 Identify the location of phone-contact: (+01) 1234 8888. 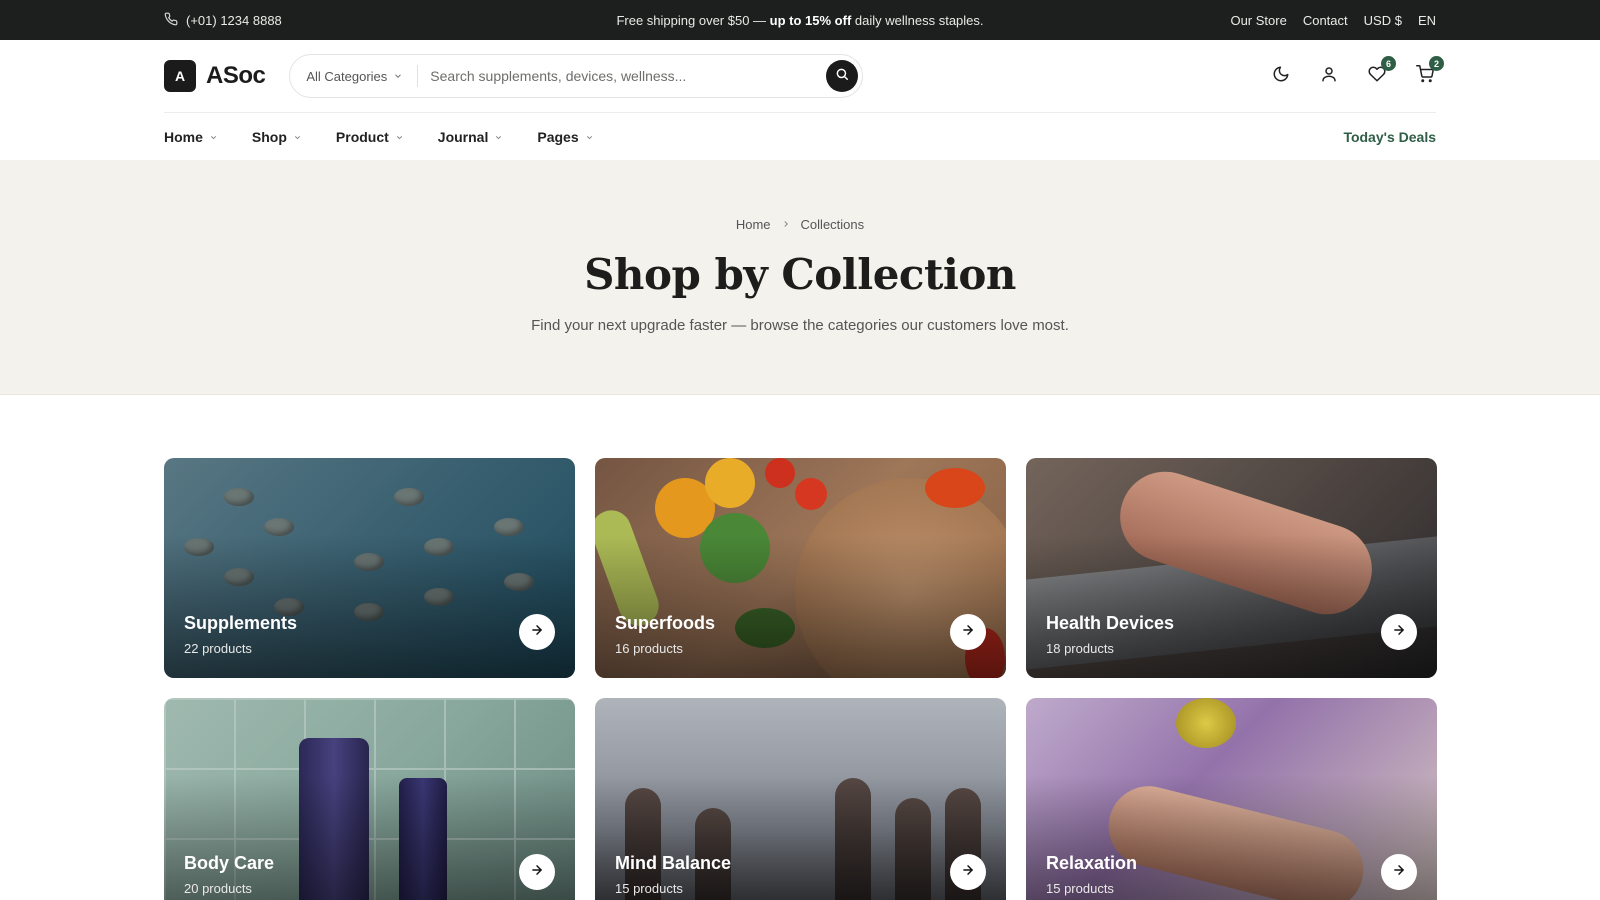
(223, 20).